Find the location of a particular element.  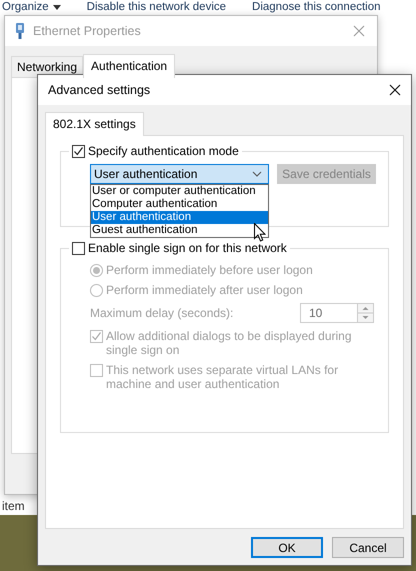

checkbox-label: Allow additional dialogs to be displayed during single sign on is located at coordinates (229, 343).